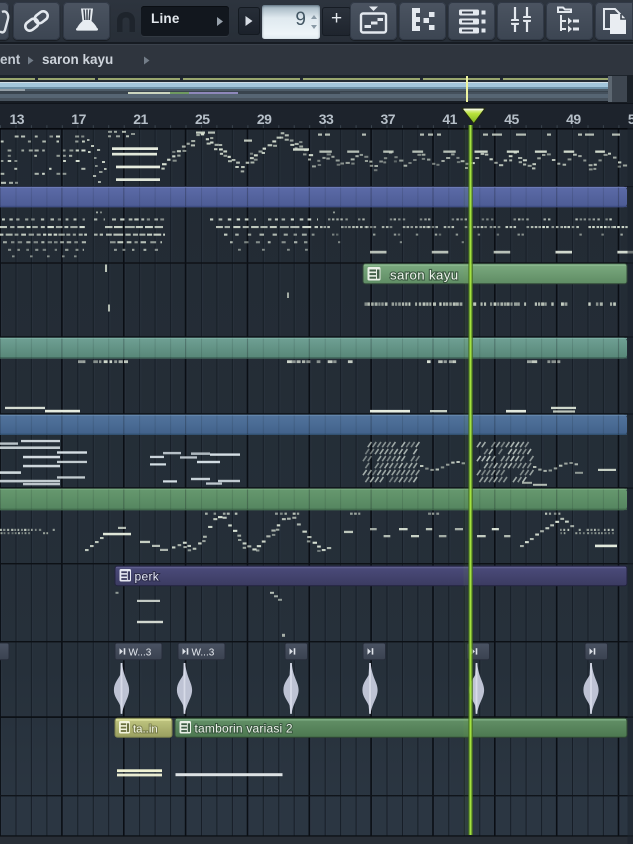  What do you see at coordinates (573, 119) in the screenshot?
I see `svg-text: 49` at bounding box center [573, 119].